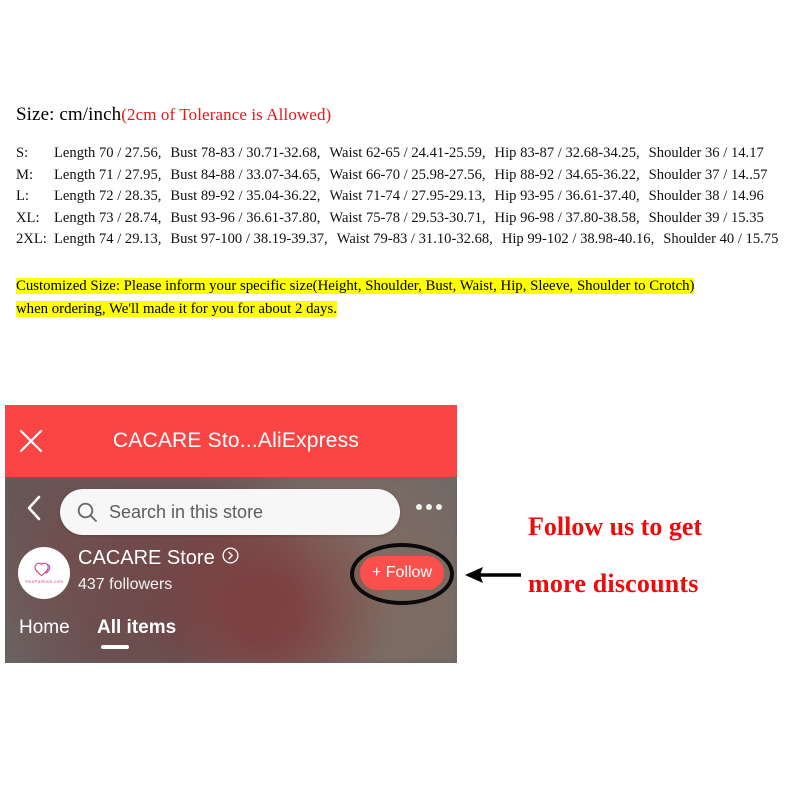  Describe the element at coordinates (186, 511) in the screenshot. I see `search-placeholder: Search in this store` at that location.